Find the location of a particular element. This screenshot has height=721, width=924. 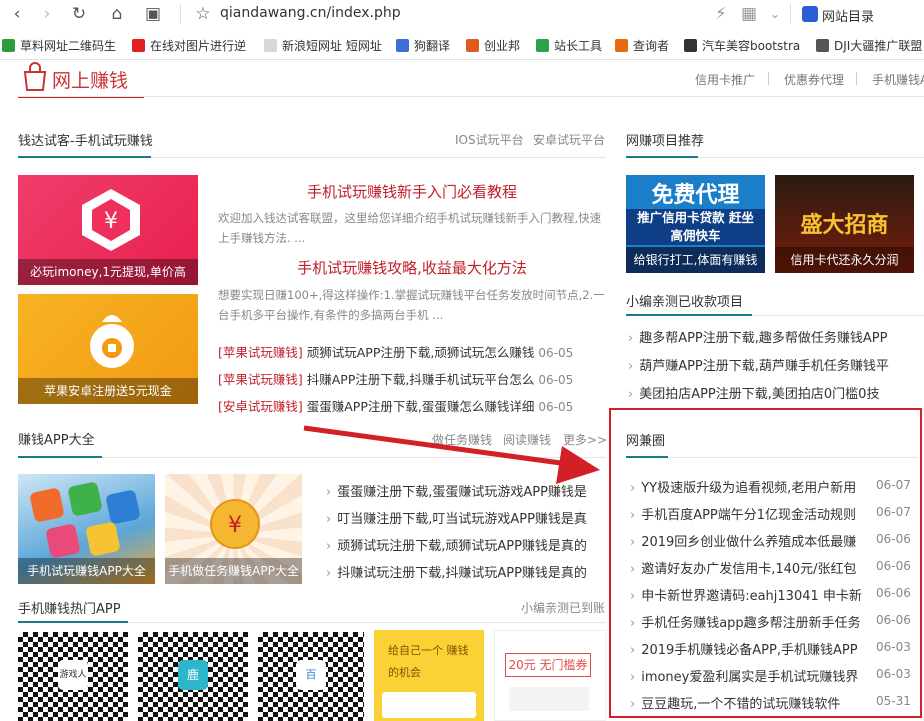

tested-item: › 美团拍店APP注册下载,美团拍店0门槛0技 is located at coordinates (774, 392).